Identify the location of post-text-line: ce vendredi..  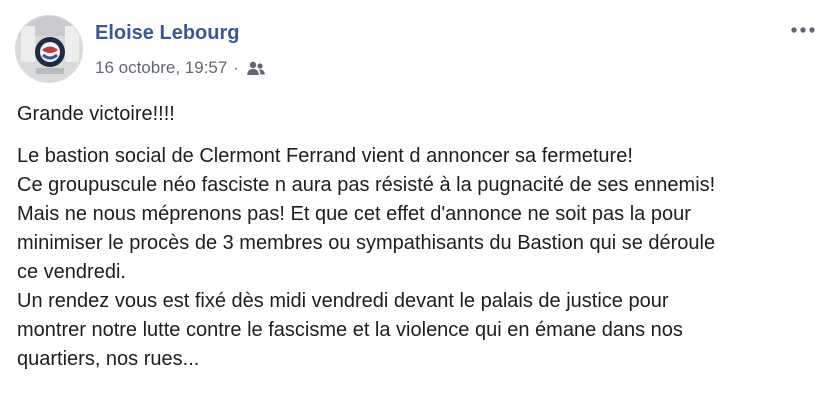
(71, 272).